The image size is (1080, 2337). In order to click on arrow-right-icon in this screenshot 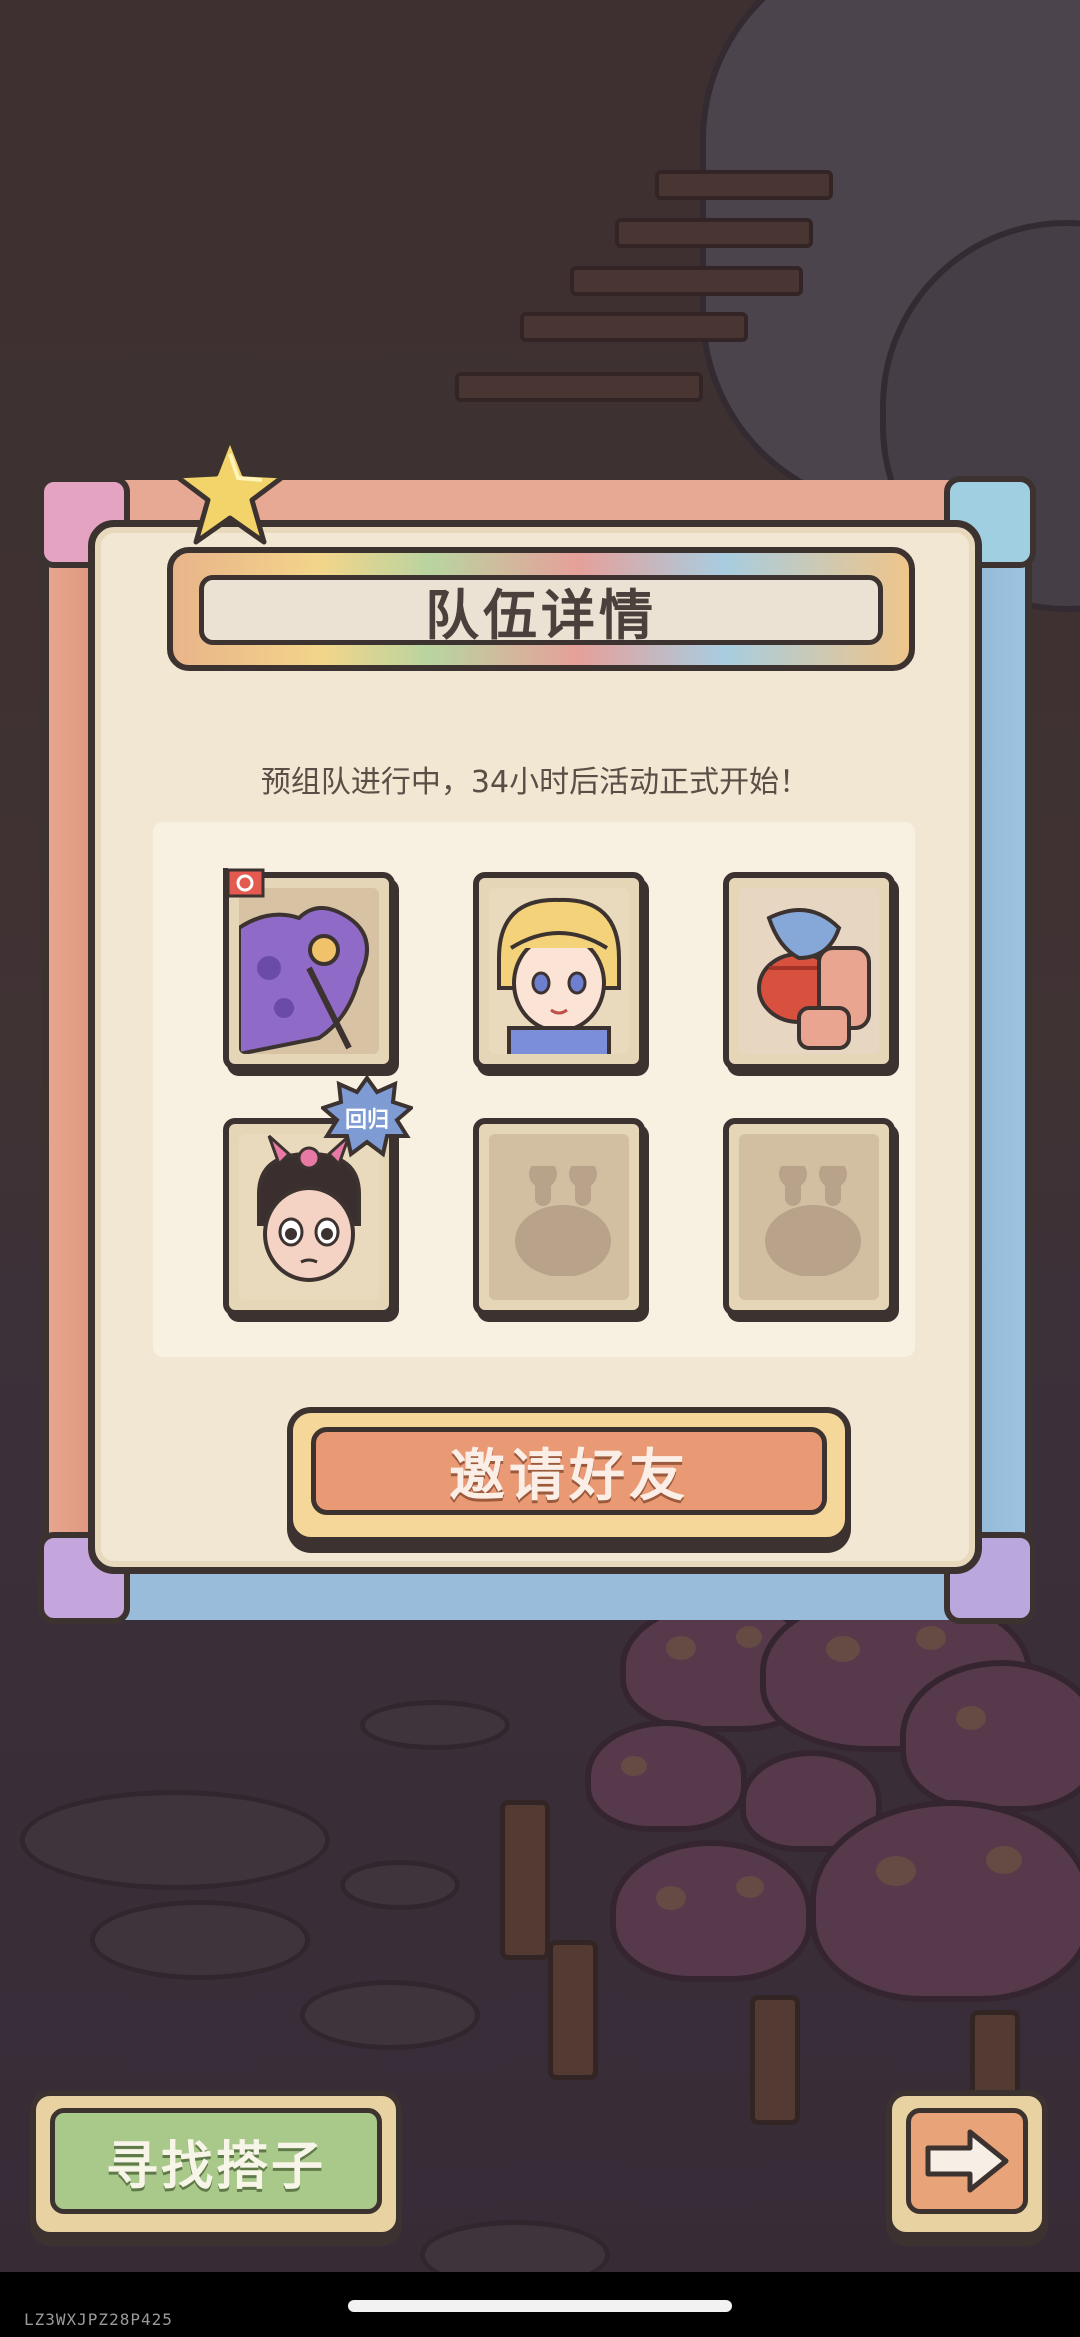, I will do `click(967, 2161)`.